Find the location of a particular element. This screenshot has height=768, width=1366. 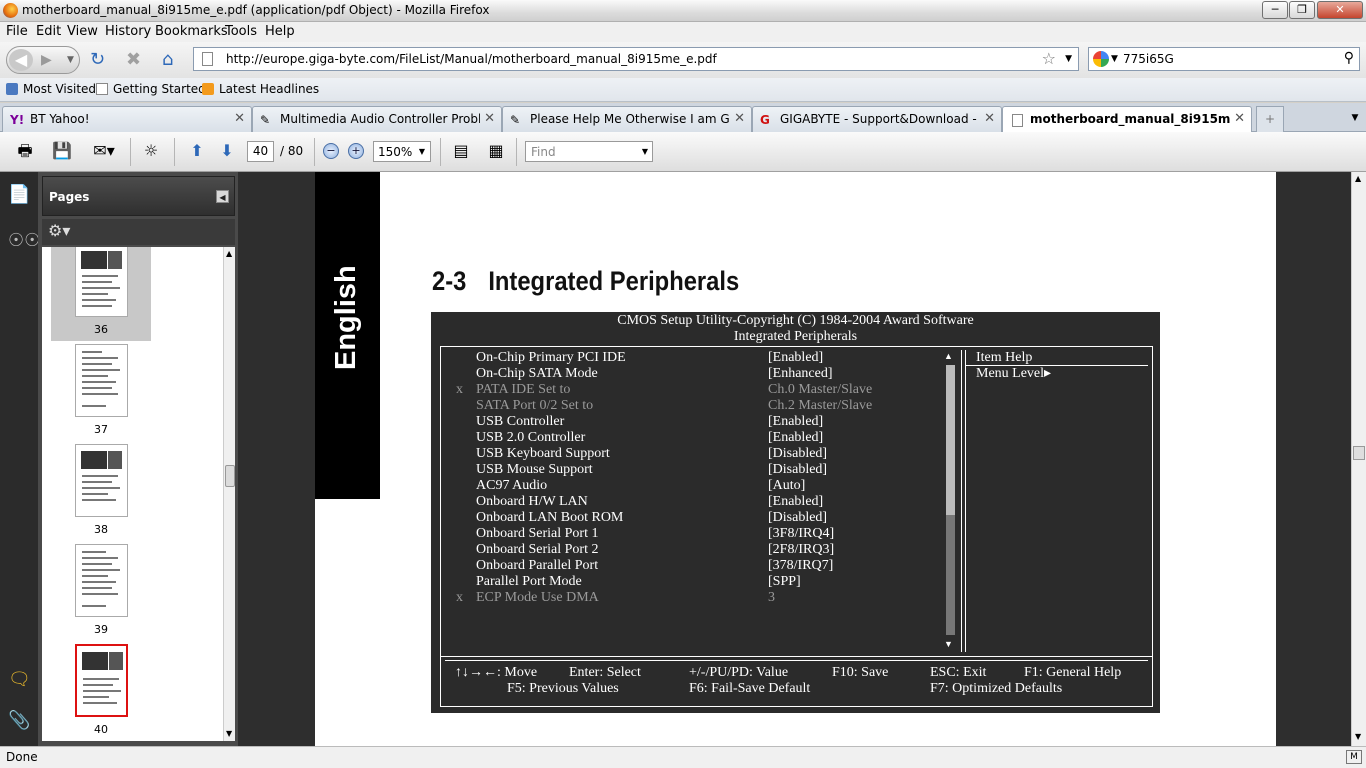

setting-value: [SPP] is located at coordinates (784, 581).